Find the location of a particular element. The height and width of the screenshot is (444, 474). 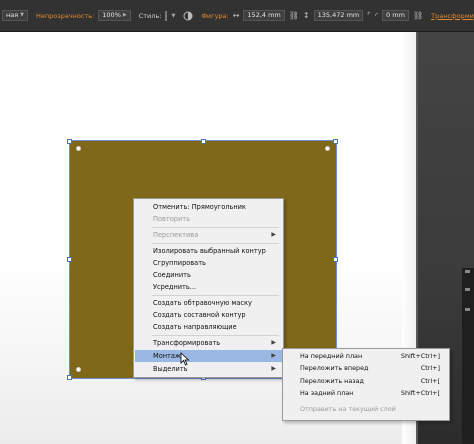

menu-item-transform: Трансформировать ▶ is located at coordinates (208, 343).